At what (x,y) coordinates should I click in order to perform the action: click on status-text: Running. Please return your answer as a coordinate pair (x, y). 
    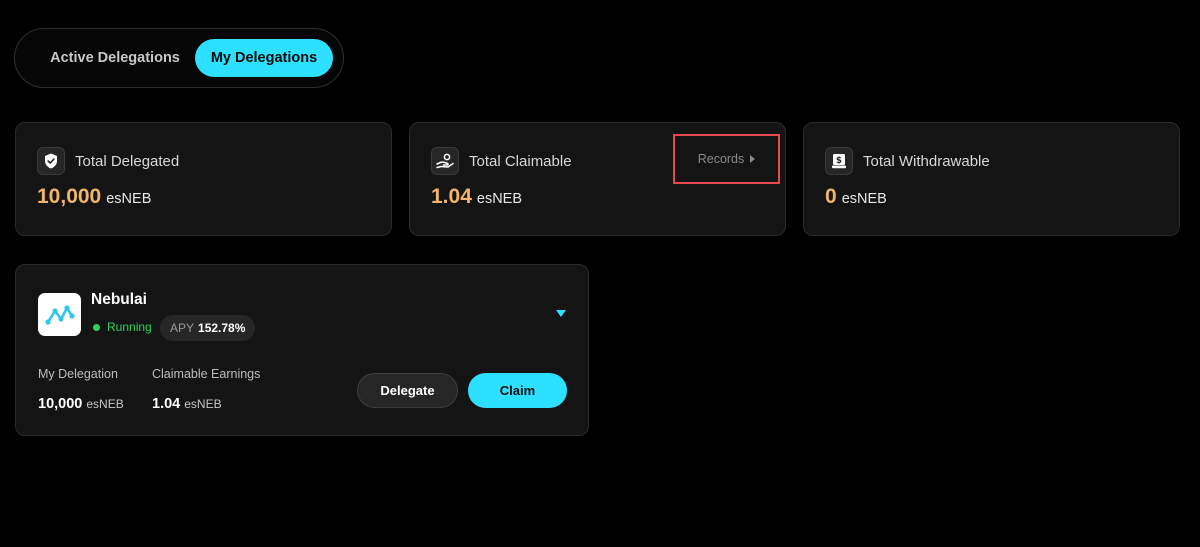
    Looking at the image, I should click on (129, 327).